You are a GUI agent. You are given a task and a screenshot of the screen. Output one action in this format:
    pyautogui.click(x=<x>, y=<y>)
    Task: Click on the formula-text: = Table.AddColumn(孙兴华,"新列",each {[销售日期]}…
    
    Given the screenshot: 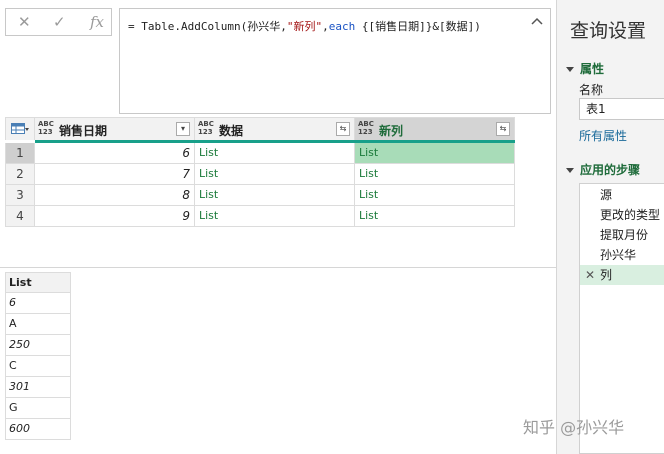 What is the action you would take?
    pyautogui.click(x=304, y=26)
    